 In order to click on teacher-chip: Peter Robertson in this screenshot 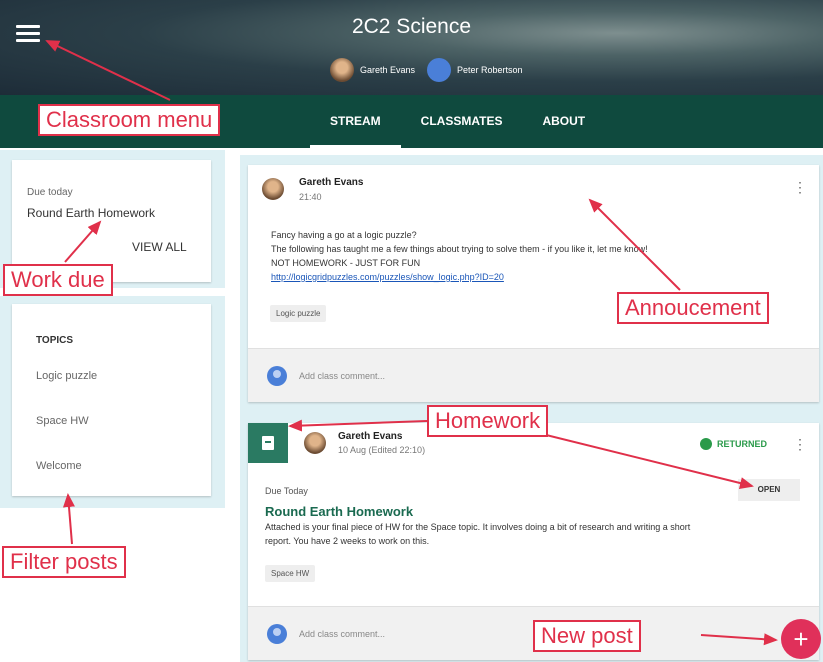, I will do `click(475, 70)`.